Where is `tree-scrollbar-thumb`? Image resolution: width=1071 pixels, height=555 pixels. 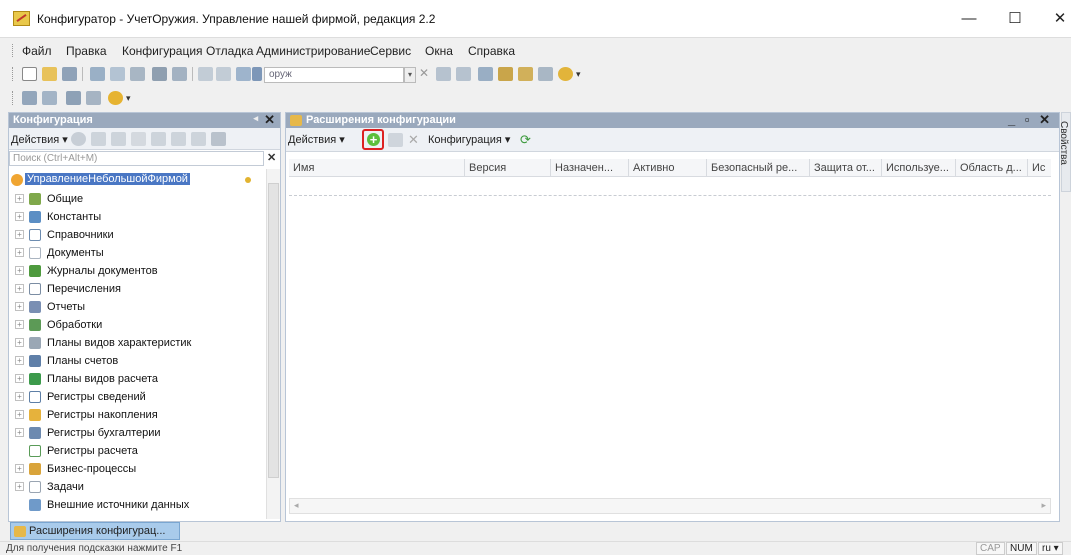 tree-scrollbar-thumb is located at coordinates (273, 330).